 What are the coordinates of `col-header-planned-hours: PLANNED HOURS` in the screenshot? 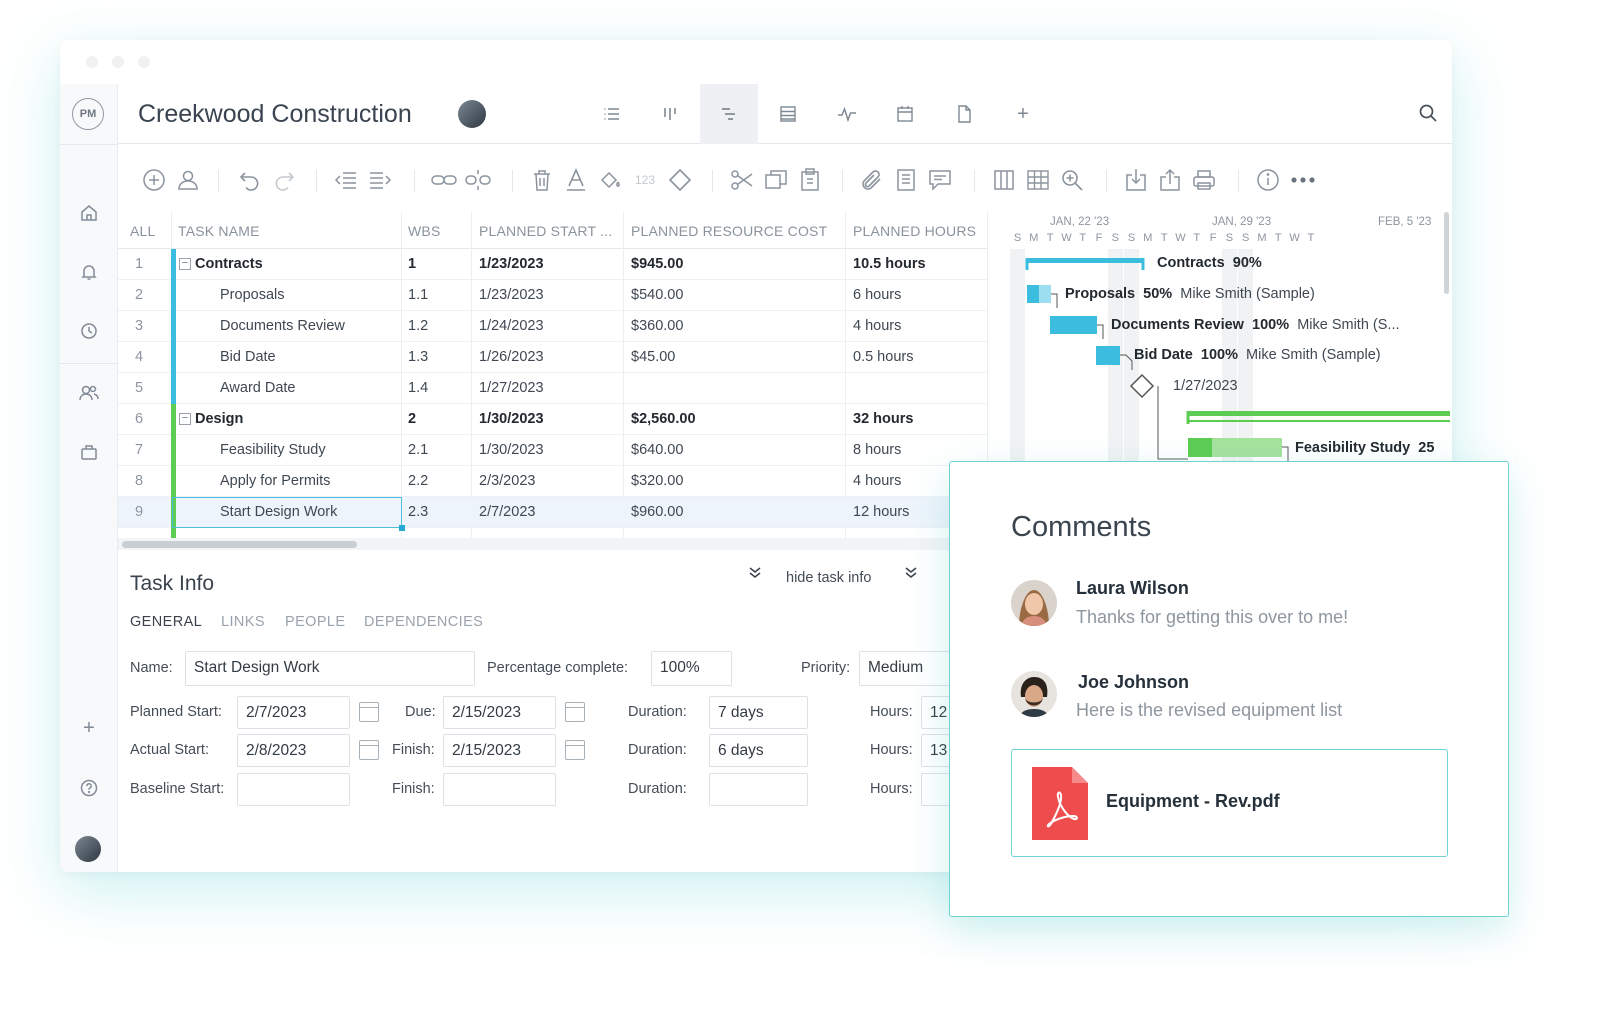 It's located at (914, 231).